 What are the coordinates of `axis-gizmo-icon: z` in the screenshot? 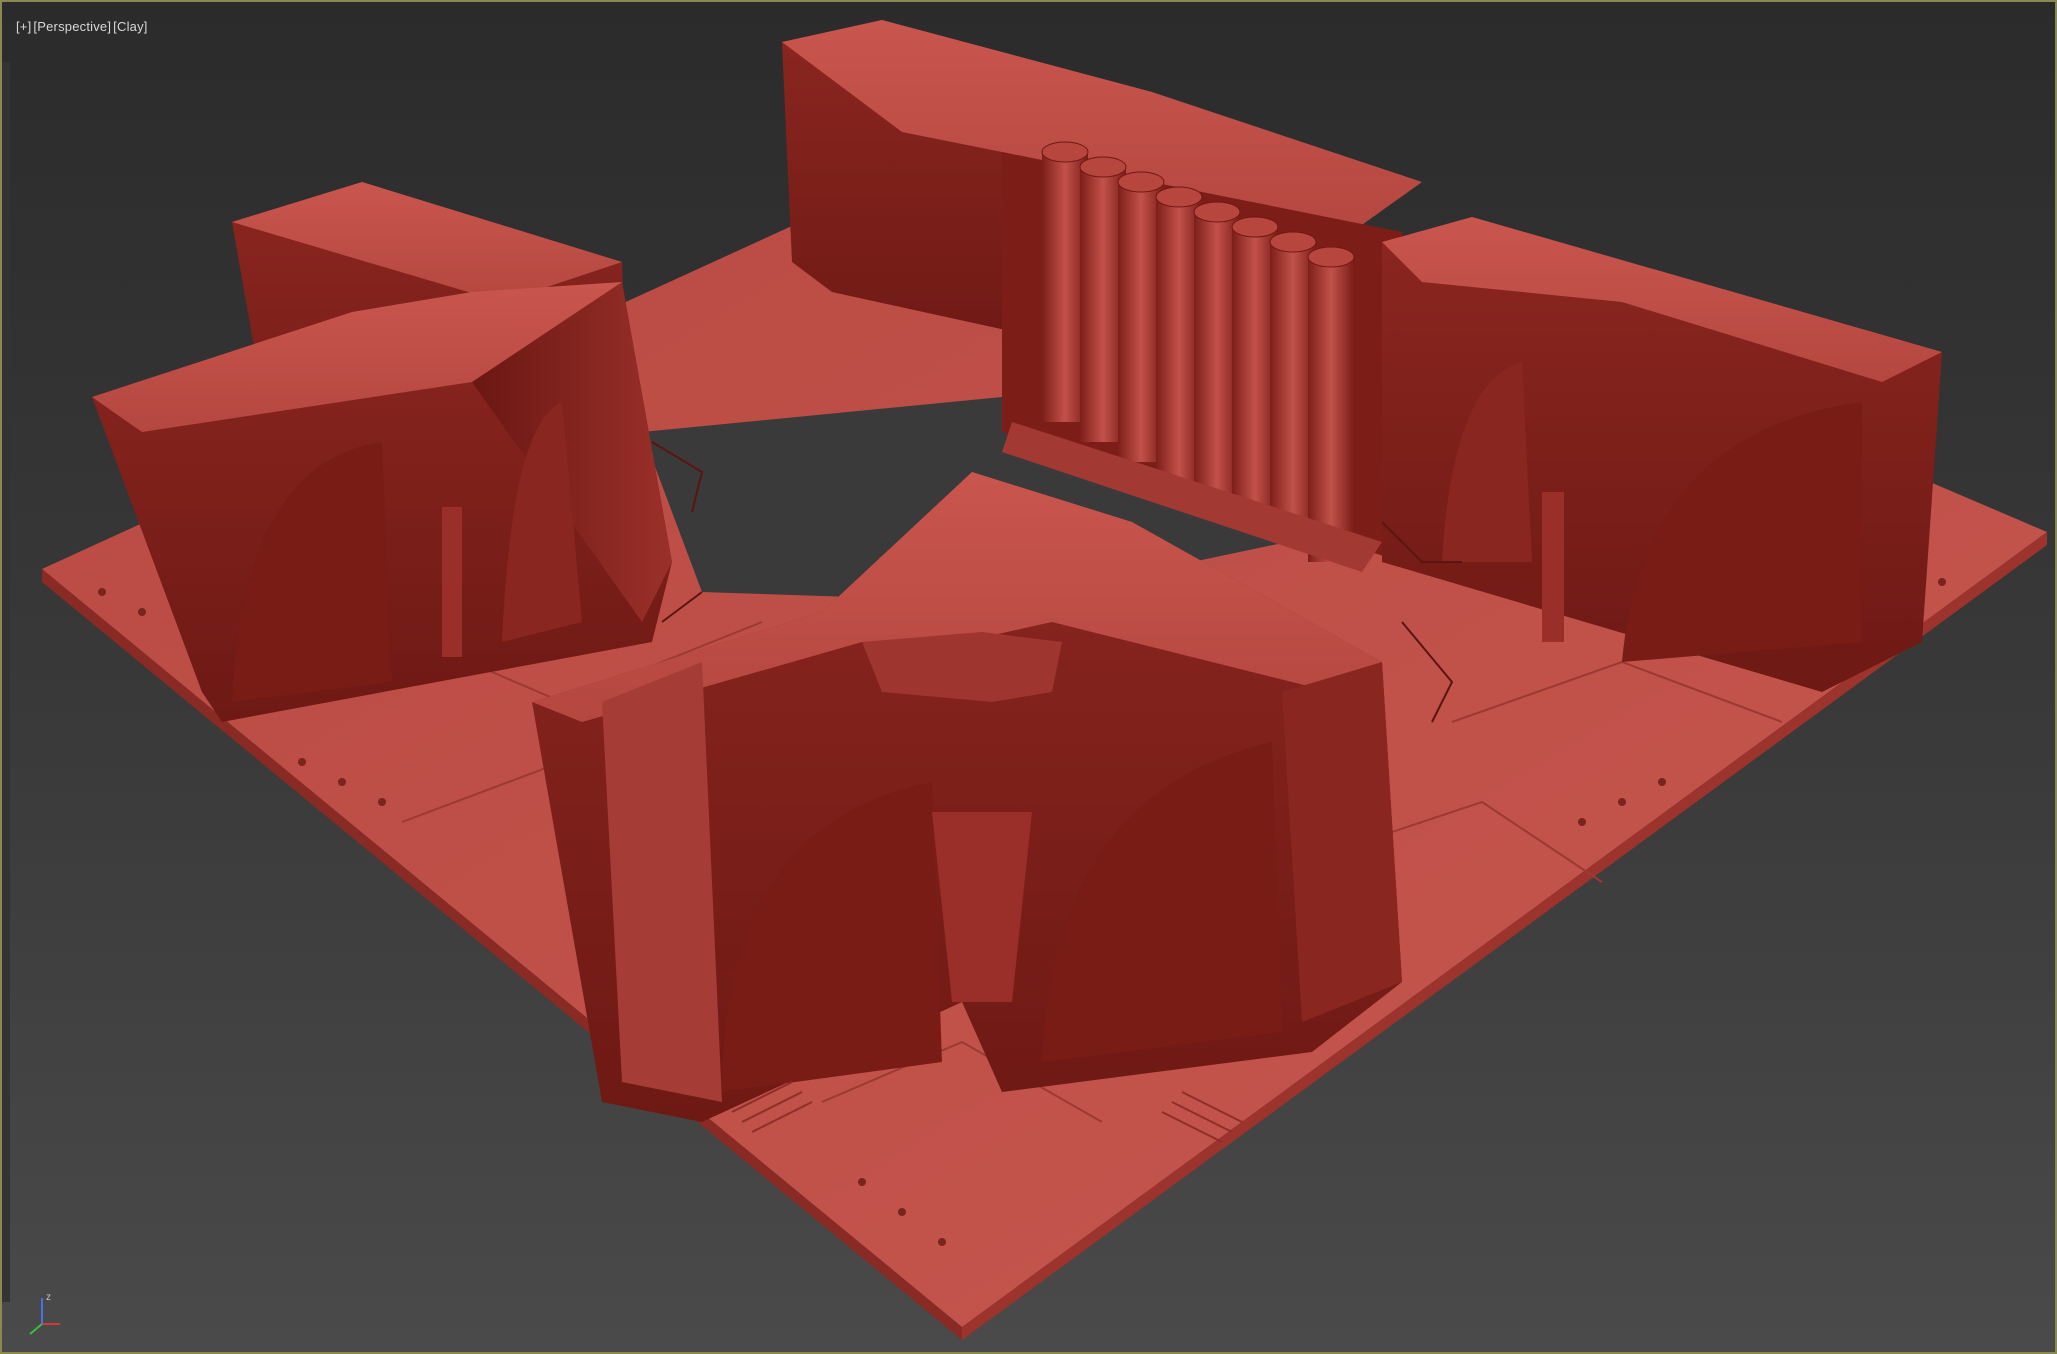 It's located at (45, 1315).